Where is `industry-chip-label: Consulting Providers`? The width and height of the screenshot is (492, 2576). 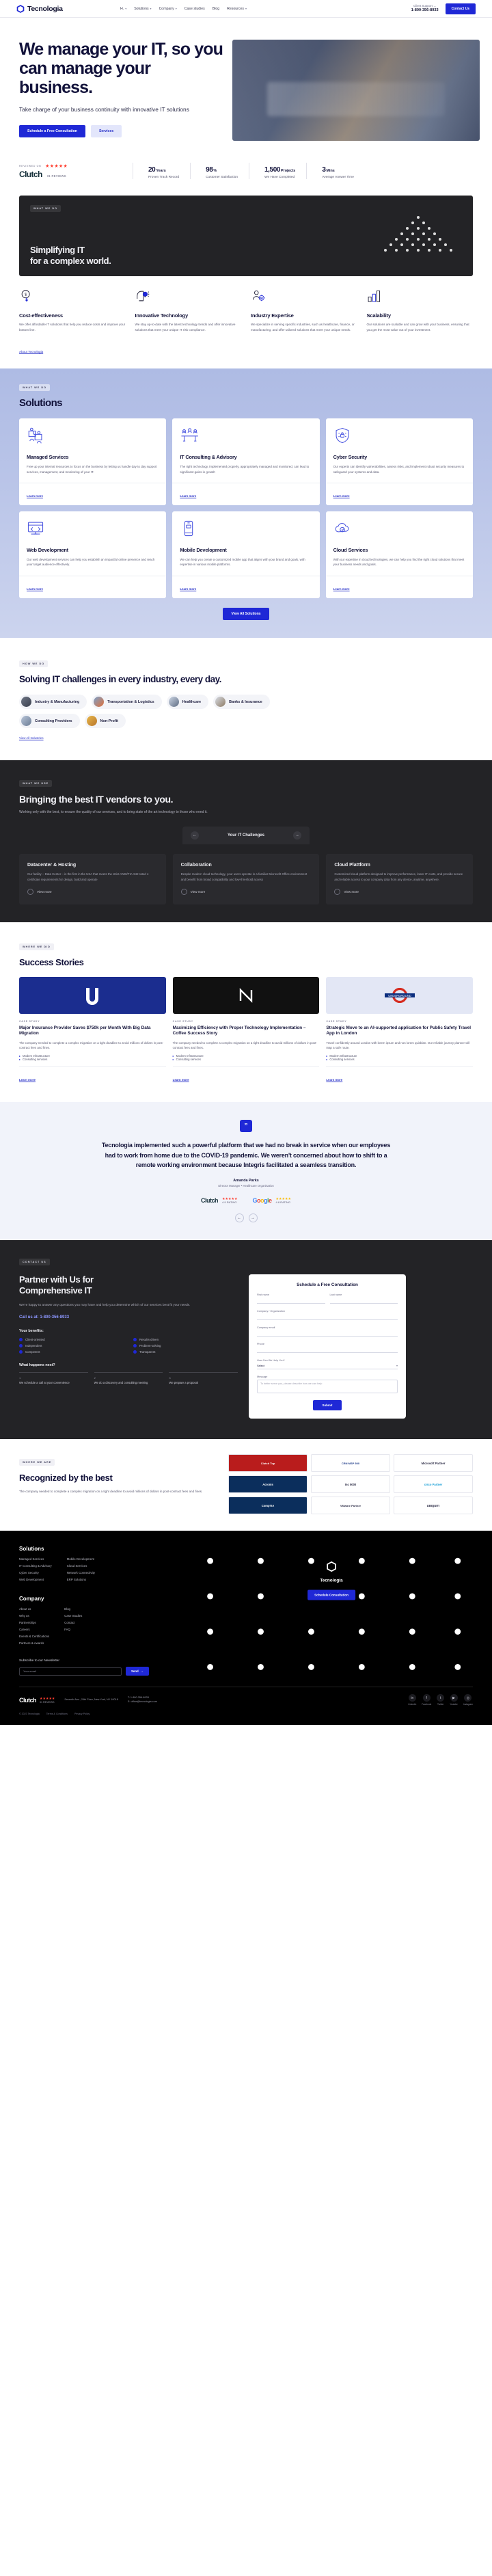
industry-chip-label: Consulting Providers is located at coordinates (54, 721).